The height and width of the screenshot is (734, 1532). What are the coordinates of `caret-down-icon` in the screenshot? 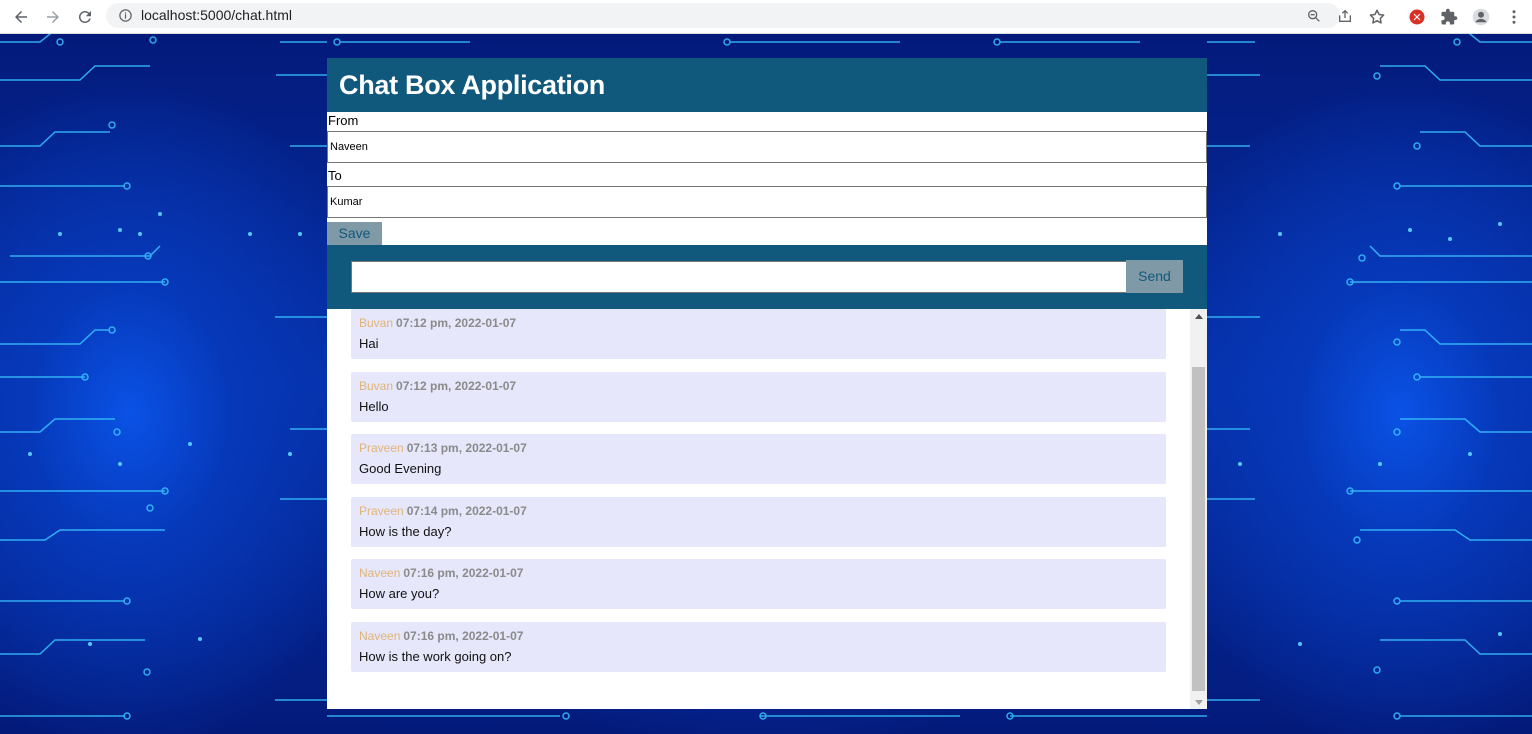 It's located at (1198, 702).